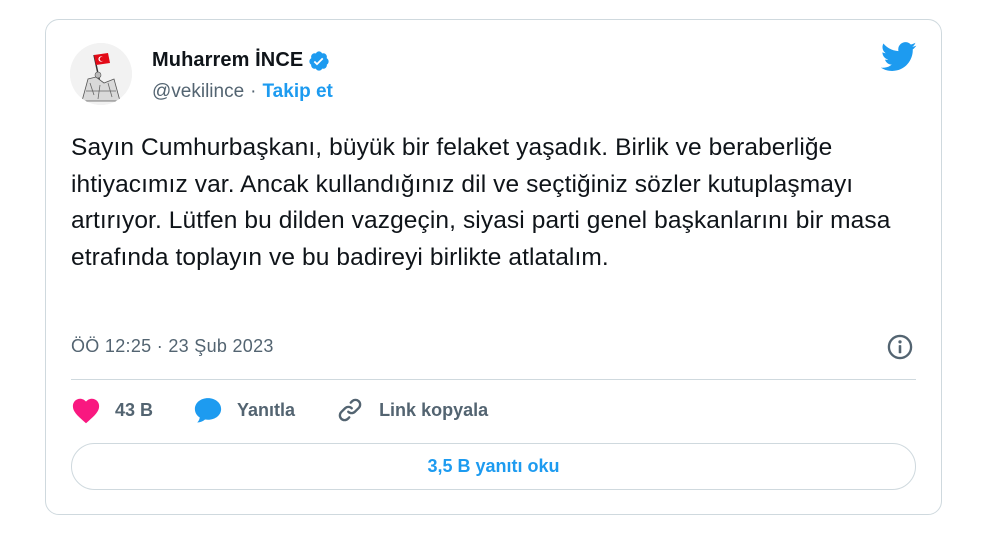  What do you see at coordinates (112, 410) in the screenshot?
I see `like-button: 43 B` at bounding box center [112, 410].